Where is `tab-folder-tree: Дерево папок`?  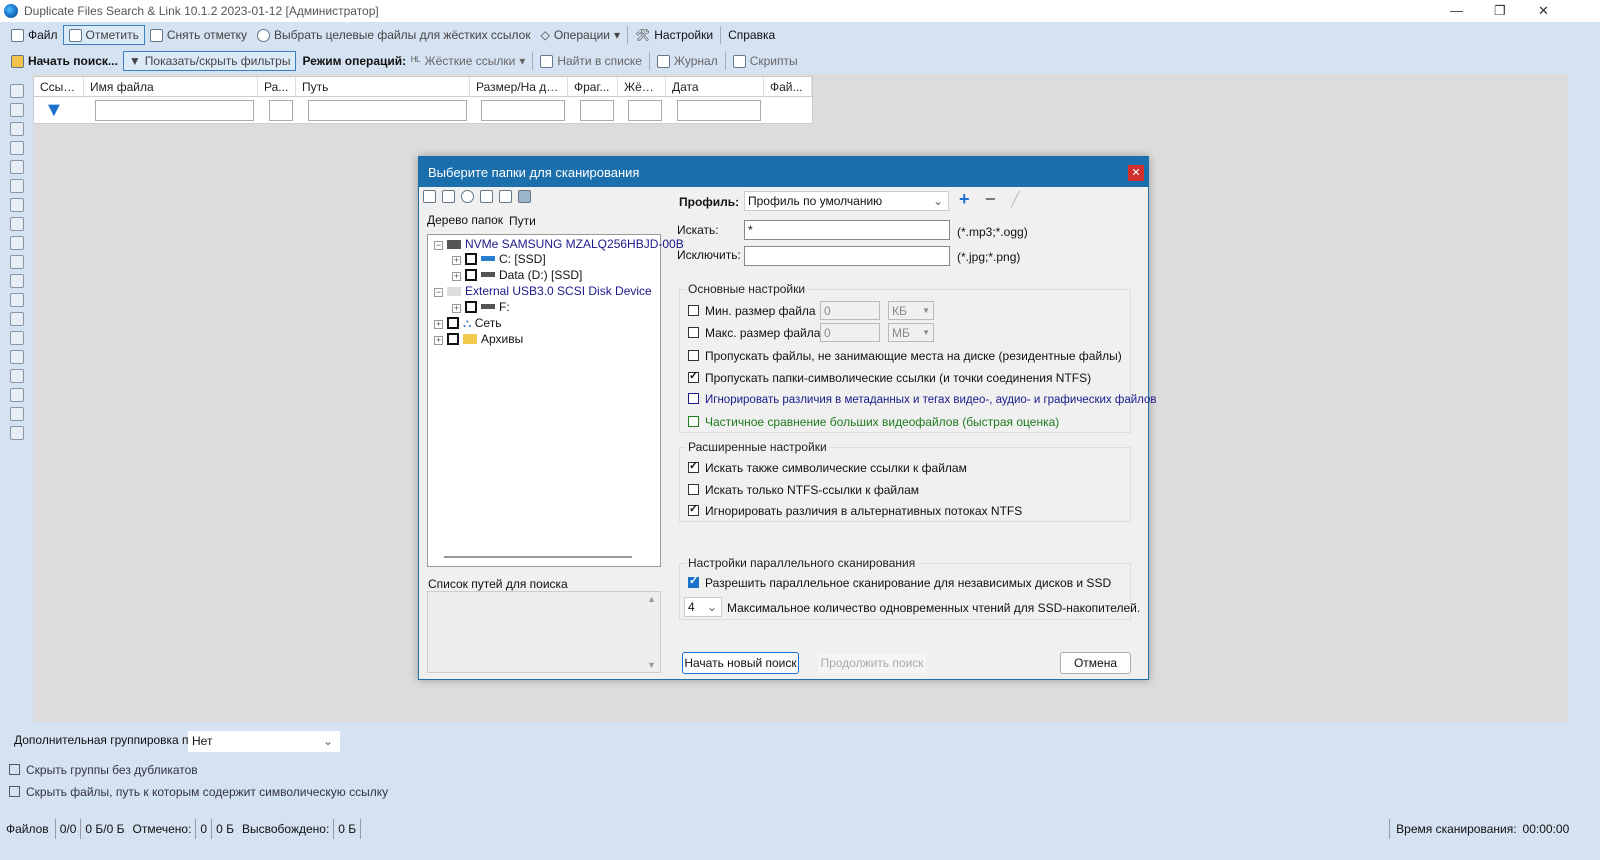 tab-folder-tree: Дерево папок is located at coordinates (465, 220).